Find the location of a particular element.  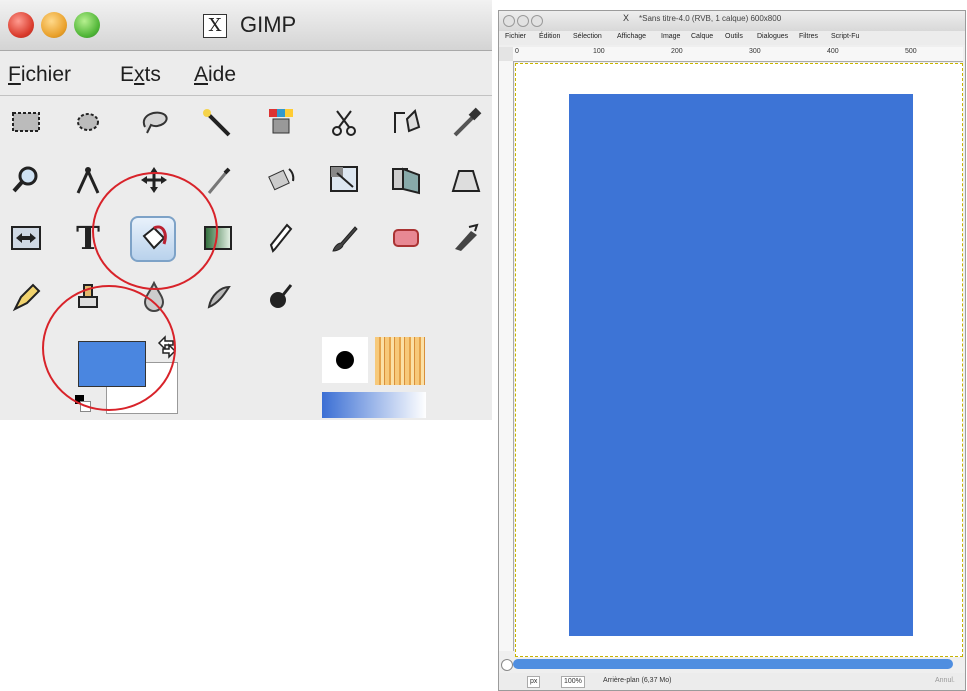

airbrush-icon is located at coordinates (466, 238).